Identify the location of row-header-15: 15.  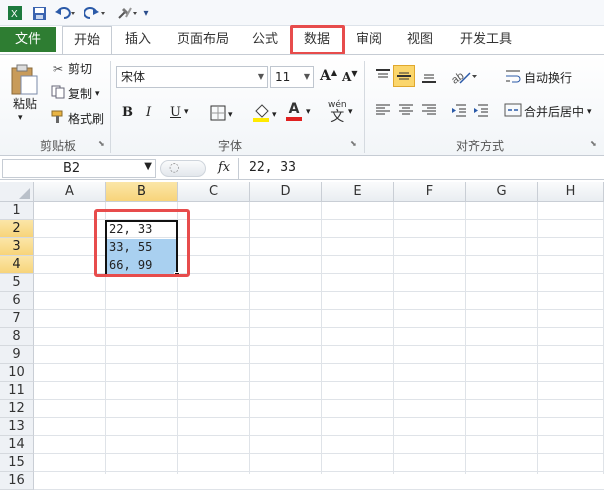
(17, 463).